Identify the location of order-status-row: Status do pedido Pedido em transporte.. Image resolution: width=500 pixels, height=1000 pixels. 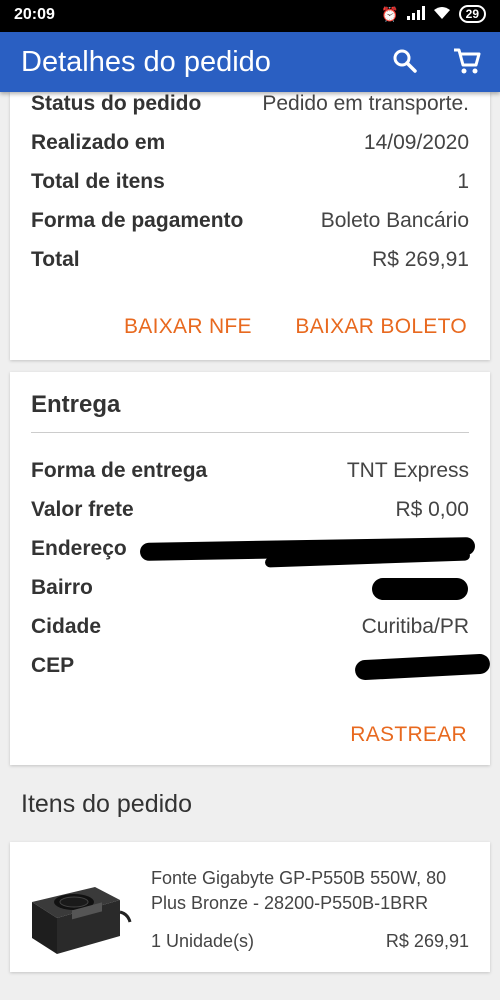
(250, 107).